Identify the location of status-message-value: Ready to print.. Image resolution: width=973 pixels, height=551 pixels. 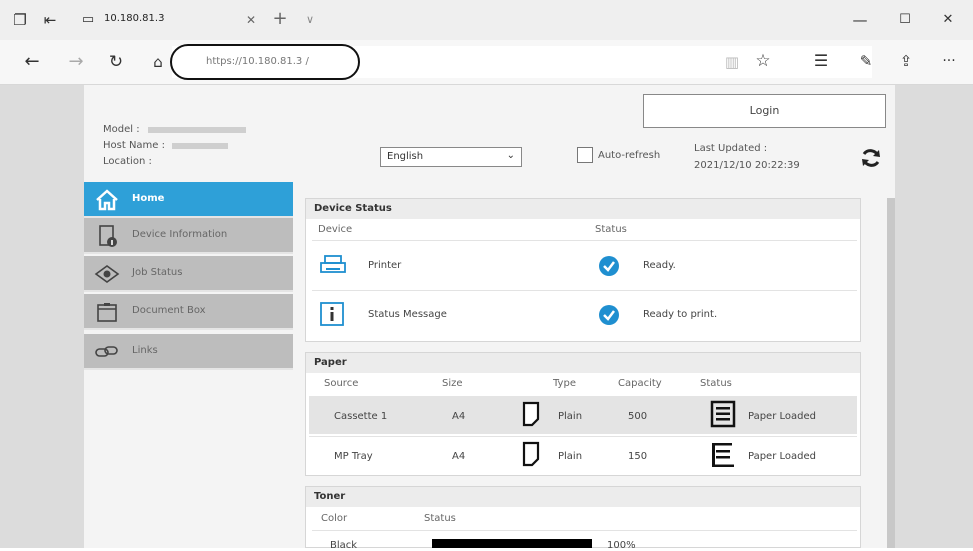
(680, 314).